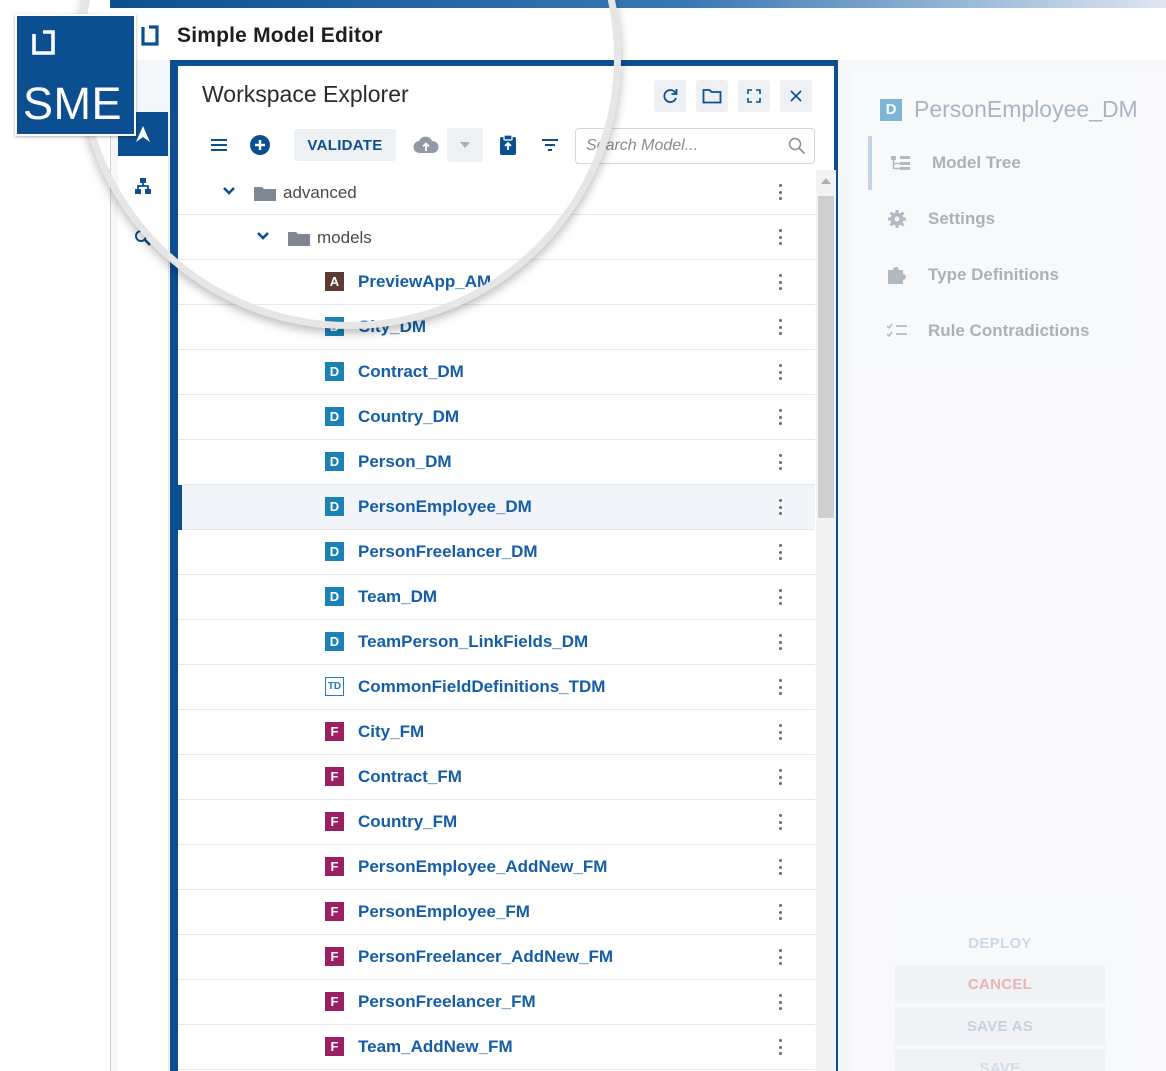 The height and width of the screenshot is (1071, 1166). Describe the element at coordinates (334, 731) in the screenshot. I see `model-type-badge: F` at that location.